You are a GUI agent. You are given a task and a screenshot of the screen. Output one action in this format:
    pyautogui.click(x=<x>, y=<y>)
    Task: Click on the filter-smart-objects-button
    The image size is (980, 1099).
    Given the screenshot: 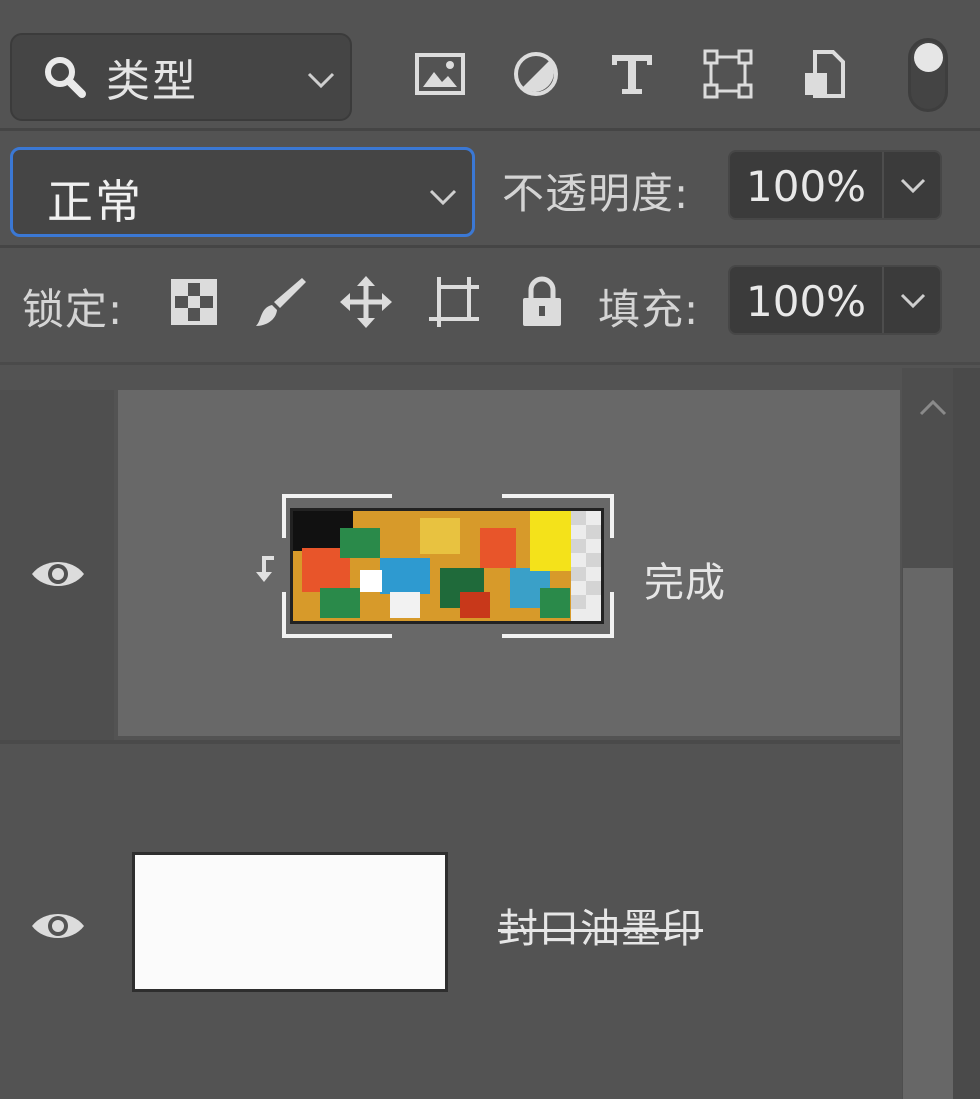 What is the action you would take?
    pyautogui.click(x=824, y=74)
    